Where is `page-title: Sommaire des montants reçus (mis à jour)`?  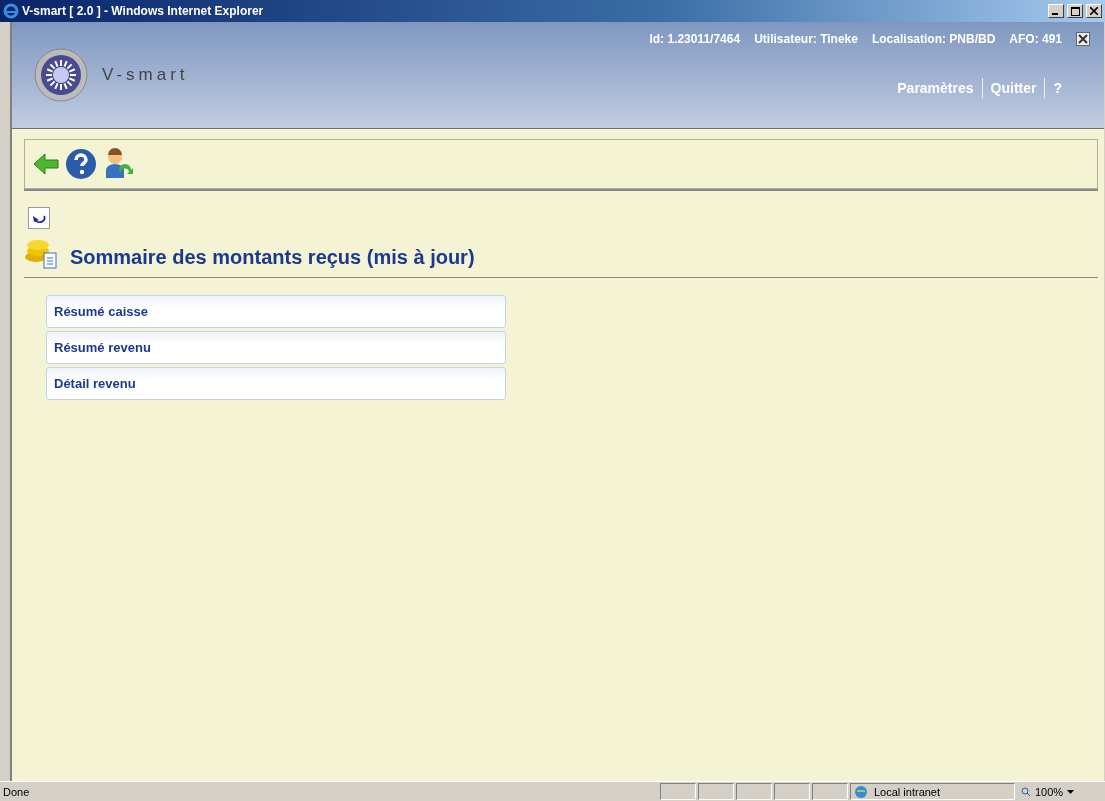
page-title: Sommaire des montants reçus (mis à jour) is located at coordinates (272, 257).